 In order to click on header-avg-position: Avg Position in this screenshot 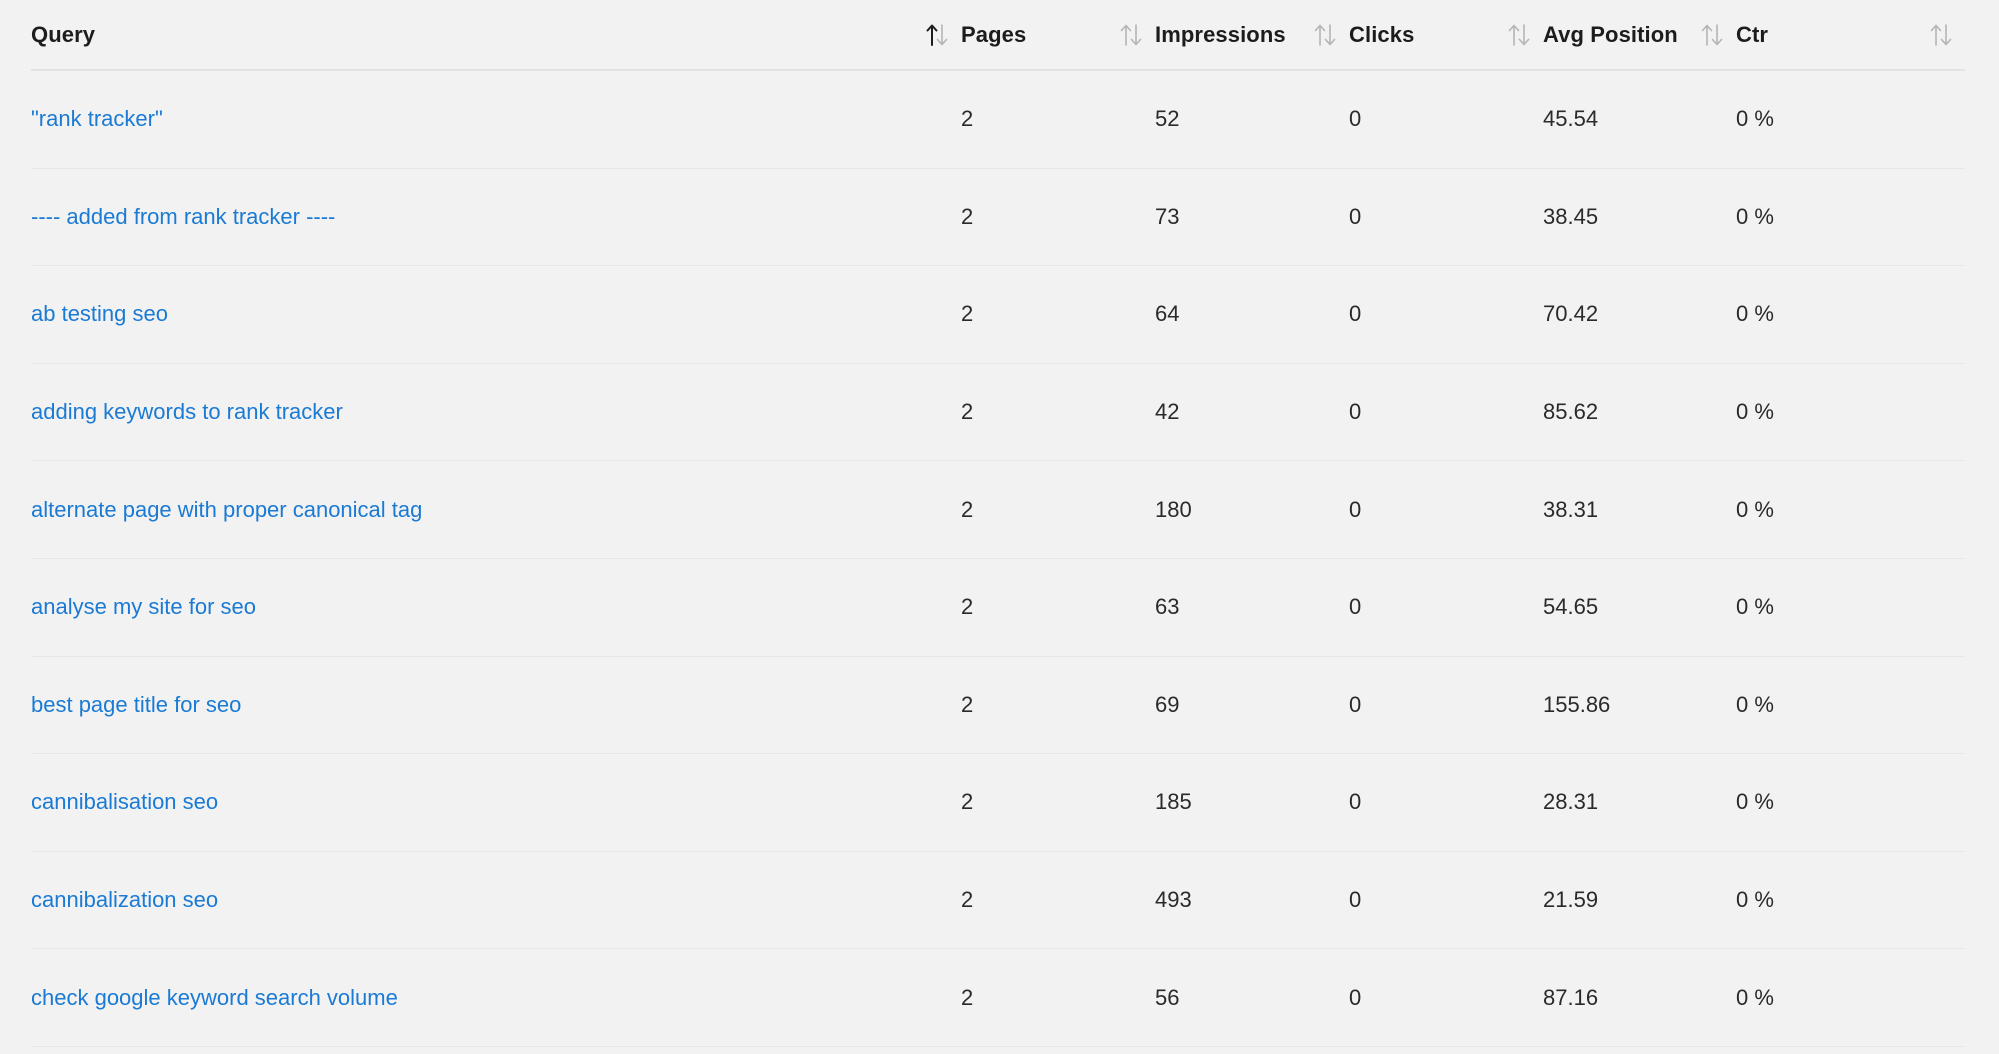, I will do `click(1639, 35)`.